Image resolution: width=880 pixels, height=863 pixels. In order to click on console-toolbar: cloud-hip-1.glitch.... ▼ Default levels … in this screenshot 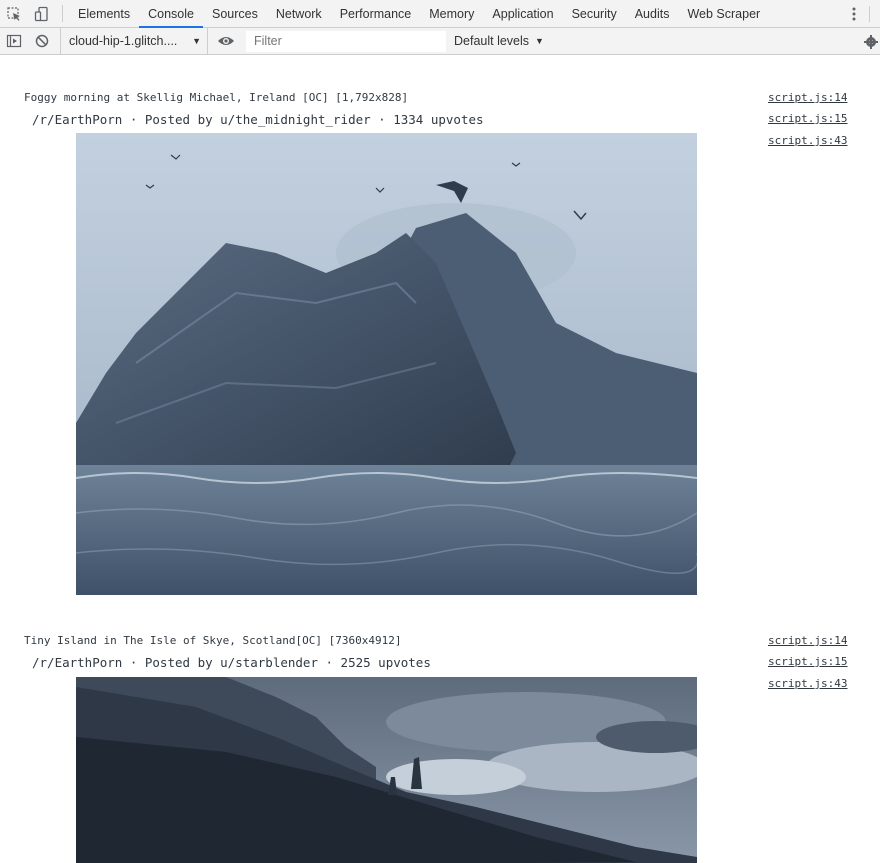, I will do `click(440, 41)`.